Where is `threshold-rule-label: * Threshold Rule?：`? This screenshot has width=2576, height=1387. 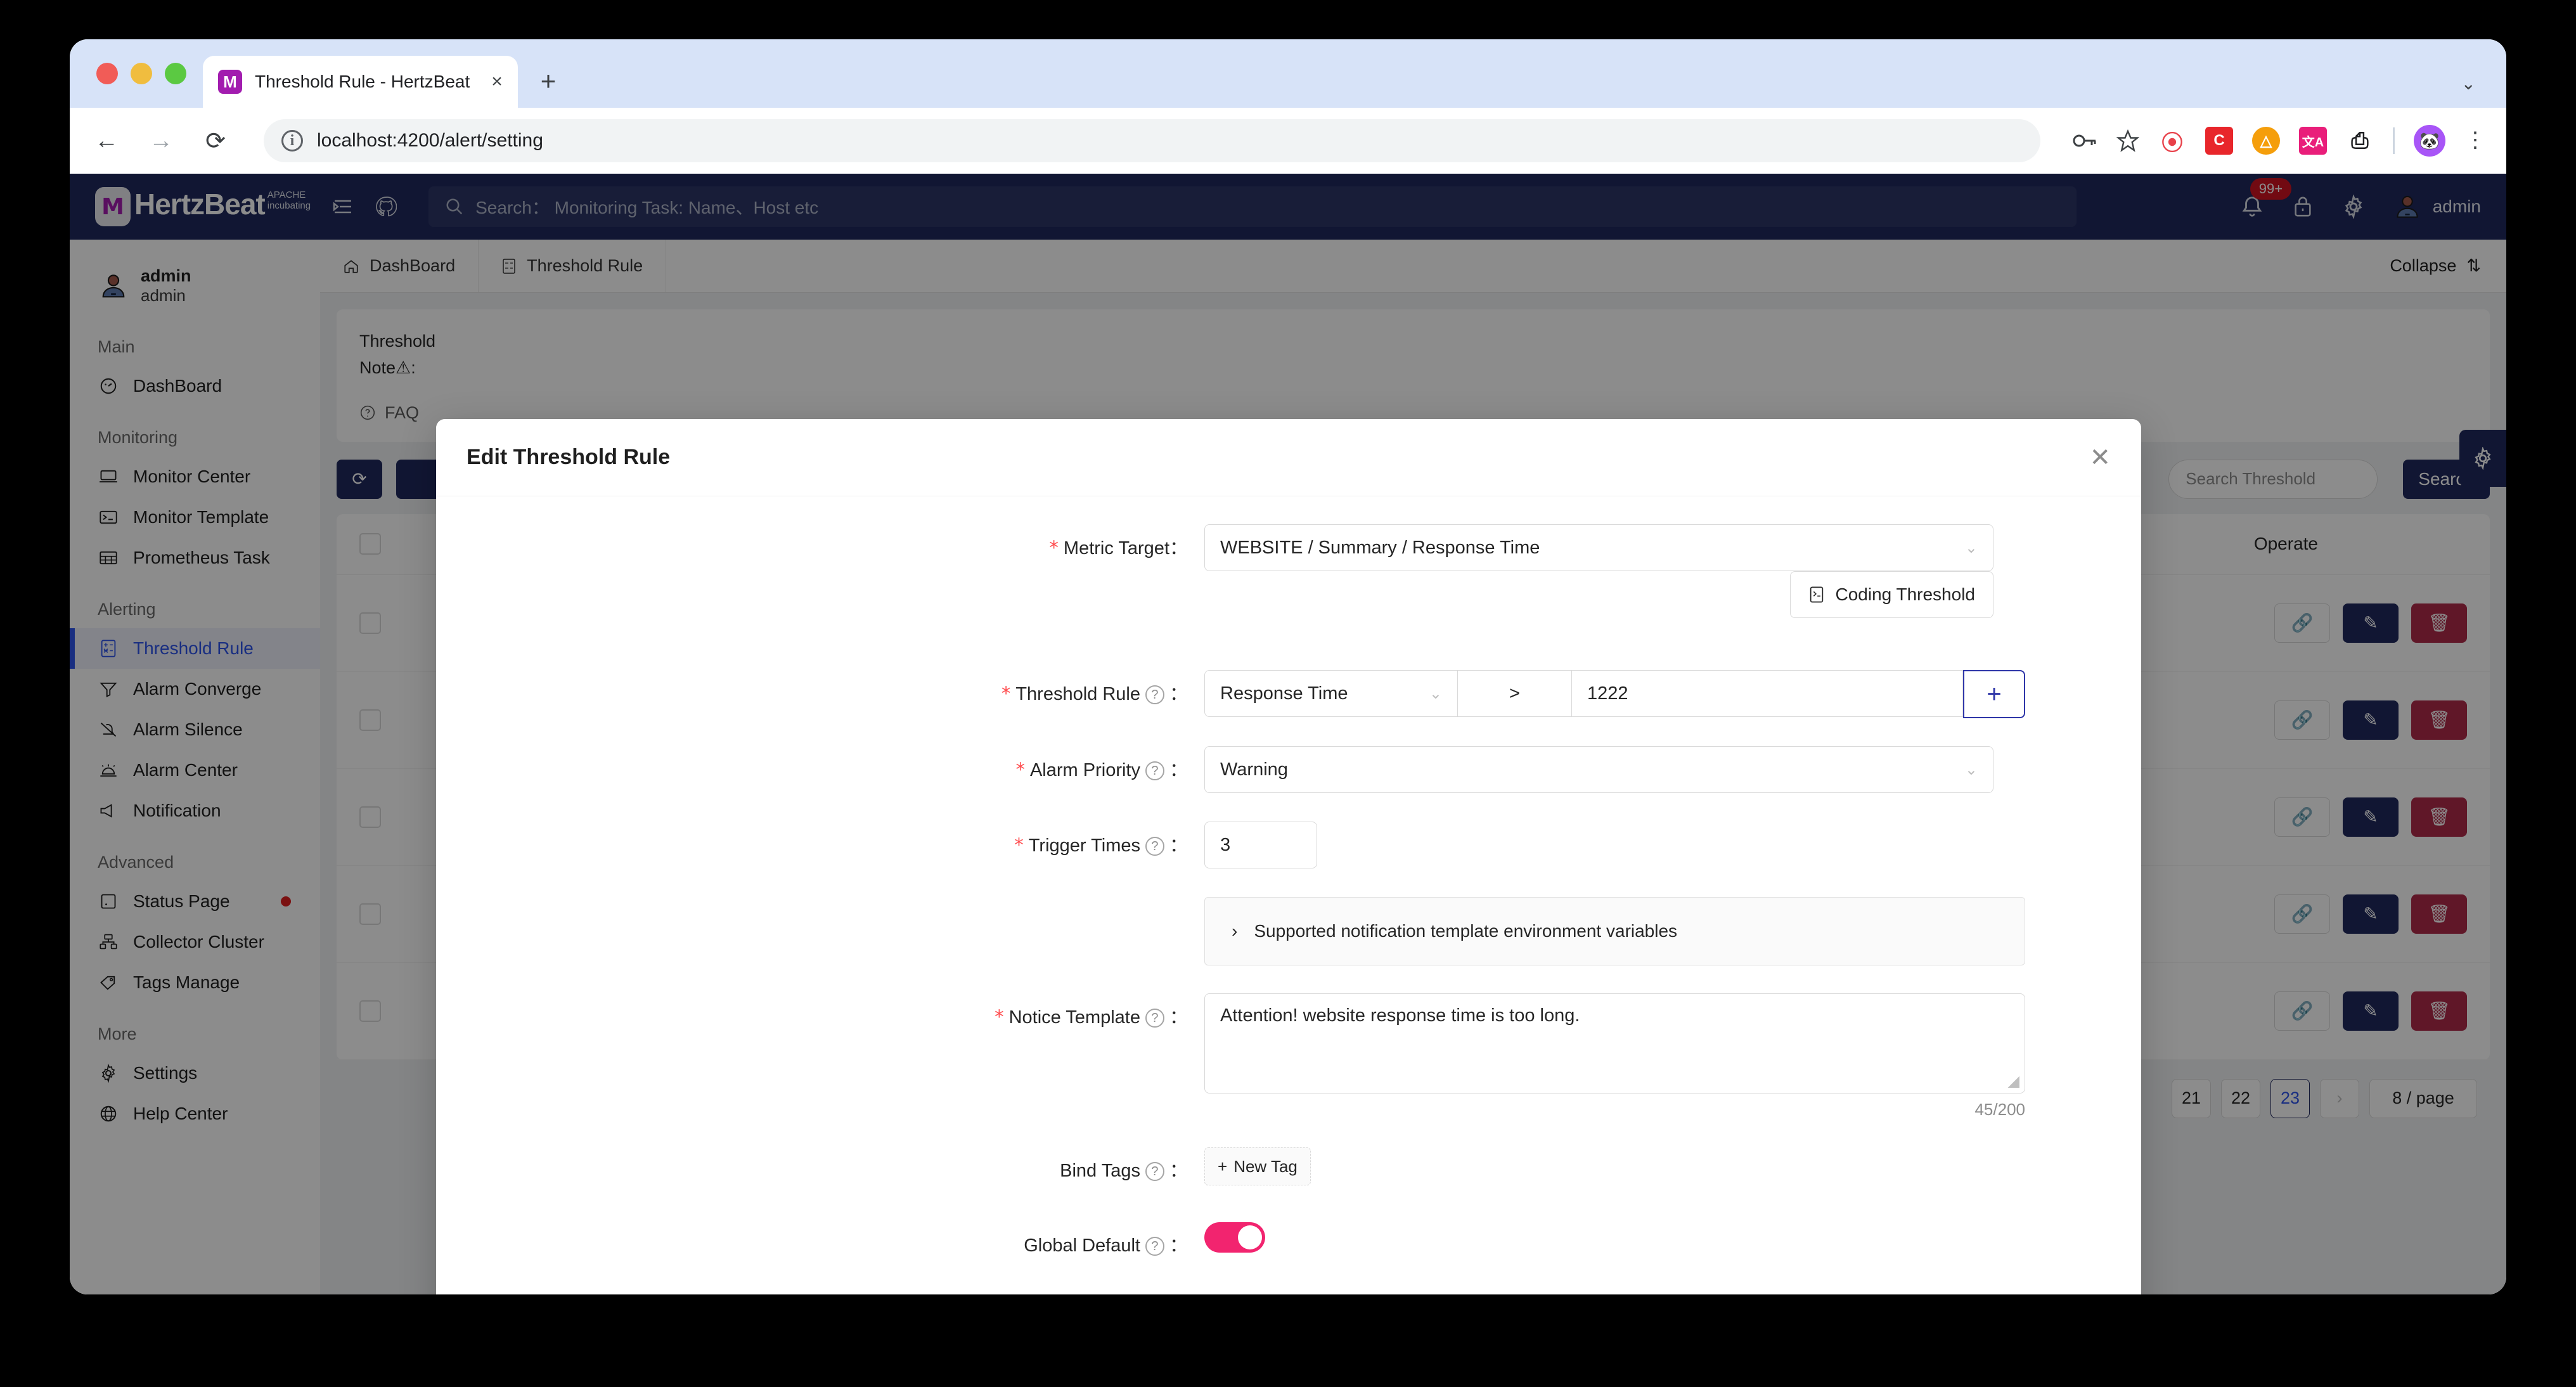
threshold-rule-label: * Threshold Rule?： is located at coordinates (820, 694).